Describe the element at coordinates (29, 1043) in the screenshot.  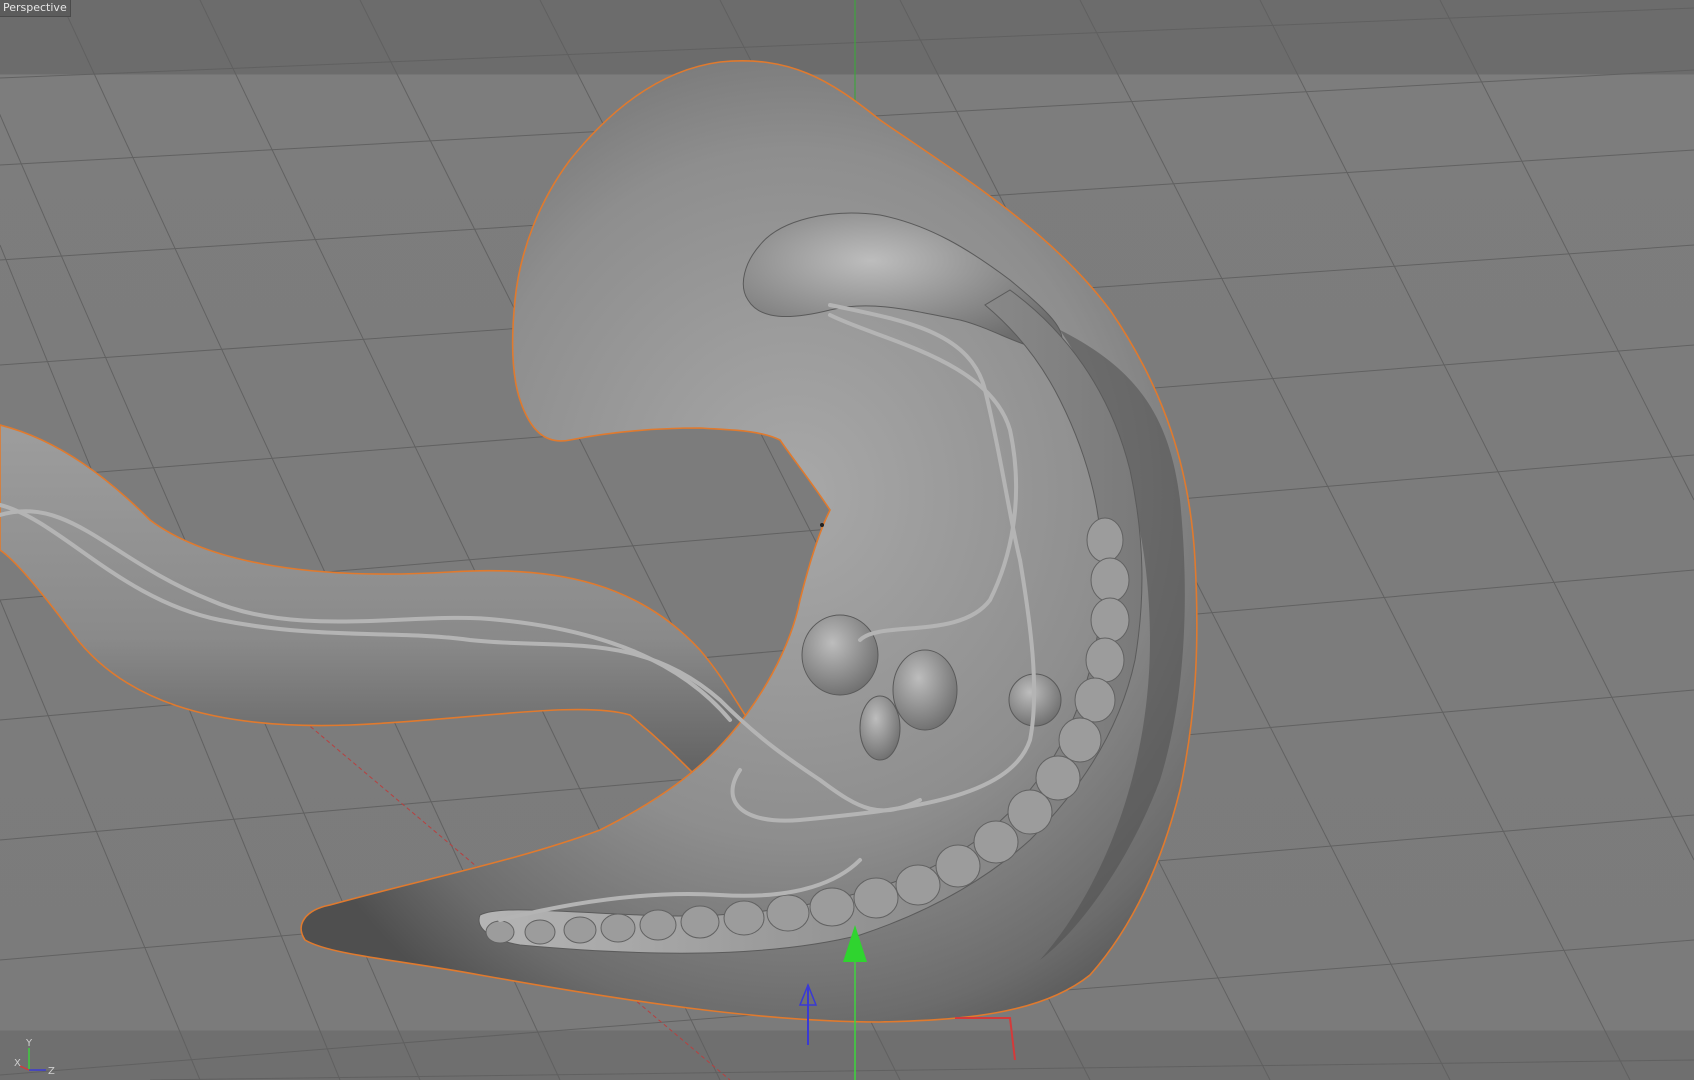
I see `axis-y-label: Y` at that location.